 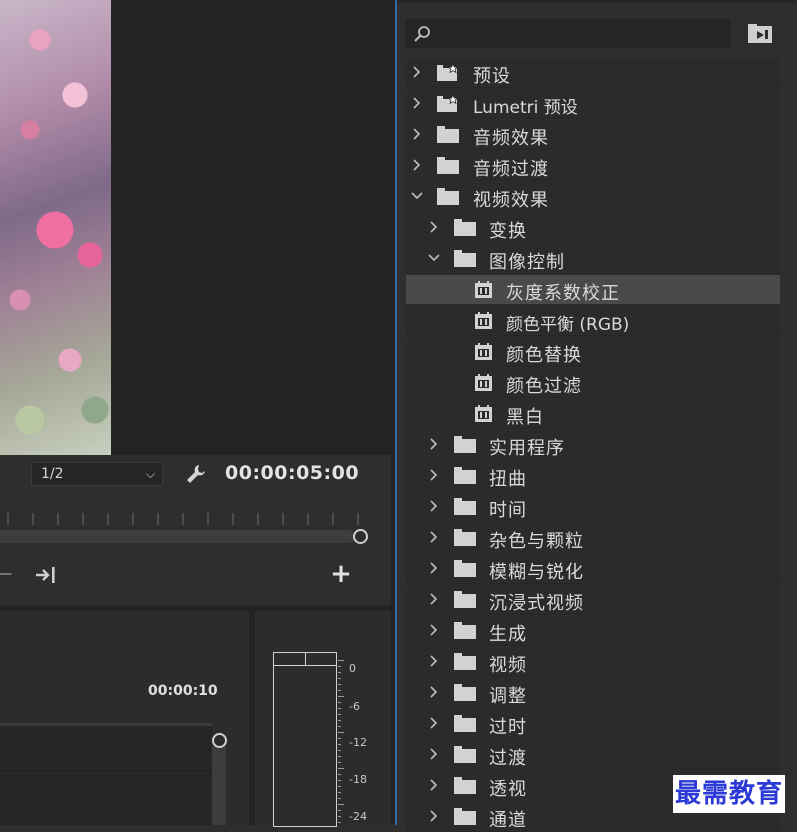 I want to click on panel-header-strip, so click(x=597, y=1).